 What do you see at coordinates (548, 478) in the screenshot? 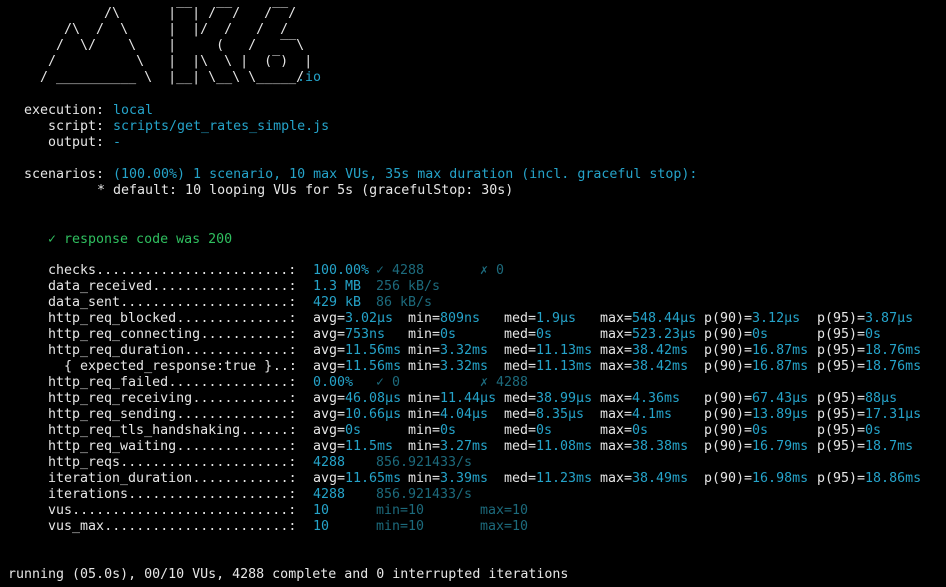
I see `metric-value: med=11.23ms` at bounding box center [548, 478].